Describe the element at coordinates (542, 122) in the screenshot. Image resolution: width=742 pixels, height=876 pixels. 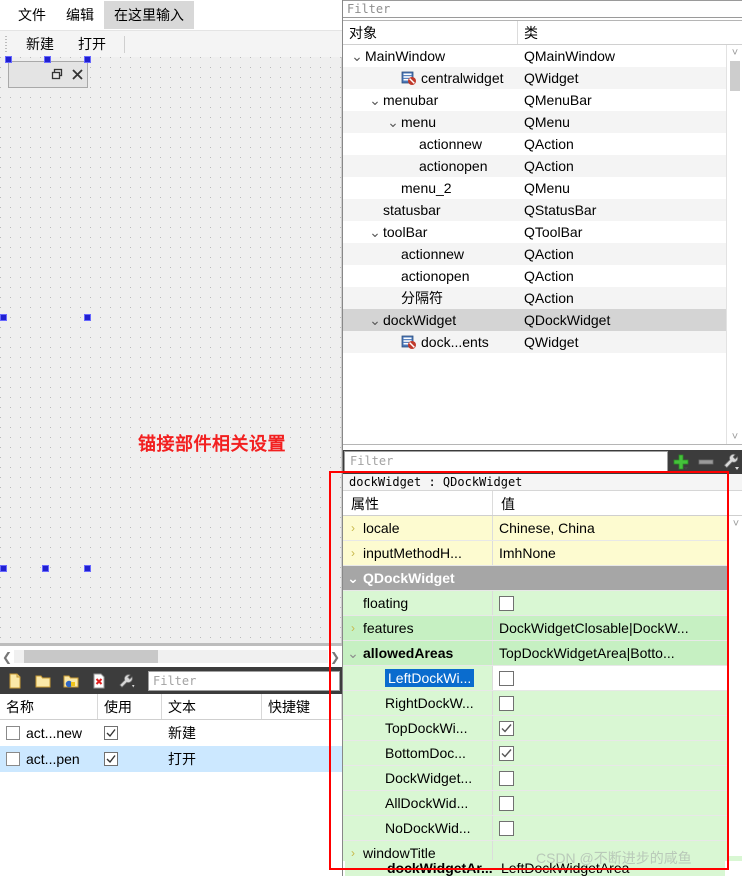
I see `object-tree-row: ⌄ menu QMenu` at that location.